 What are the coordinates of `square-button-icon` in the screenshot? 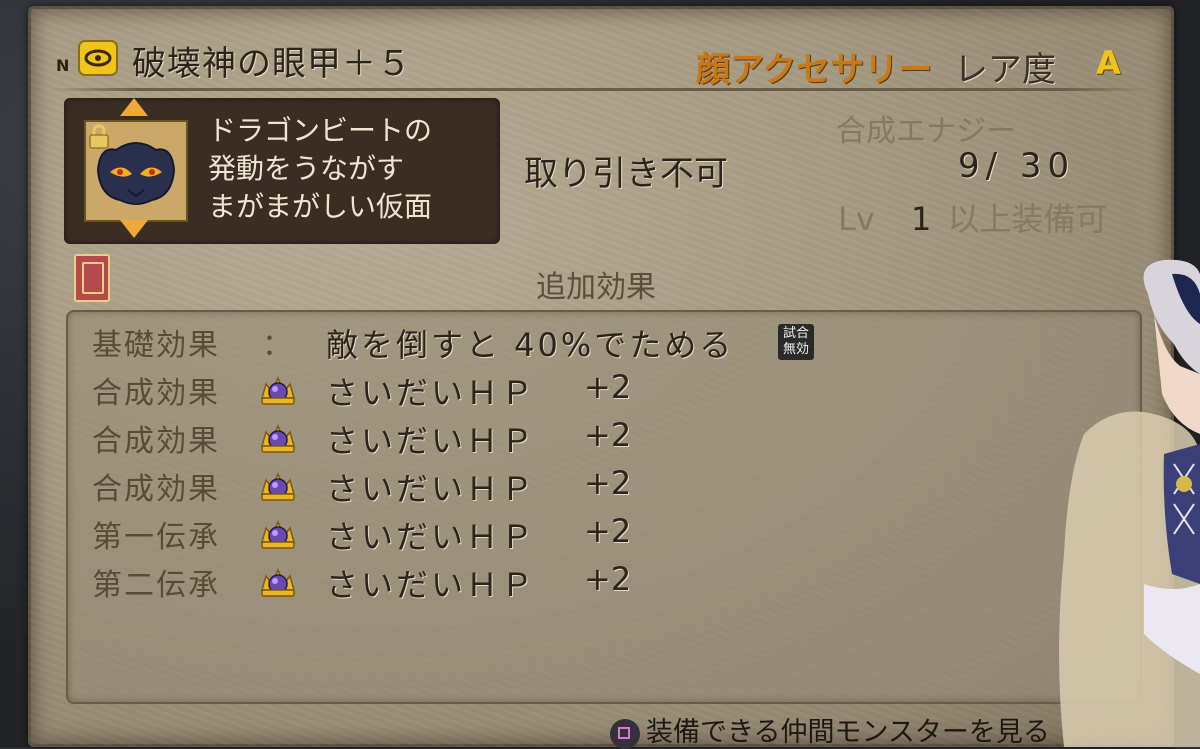 It's located at (625, 733).